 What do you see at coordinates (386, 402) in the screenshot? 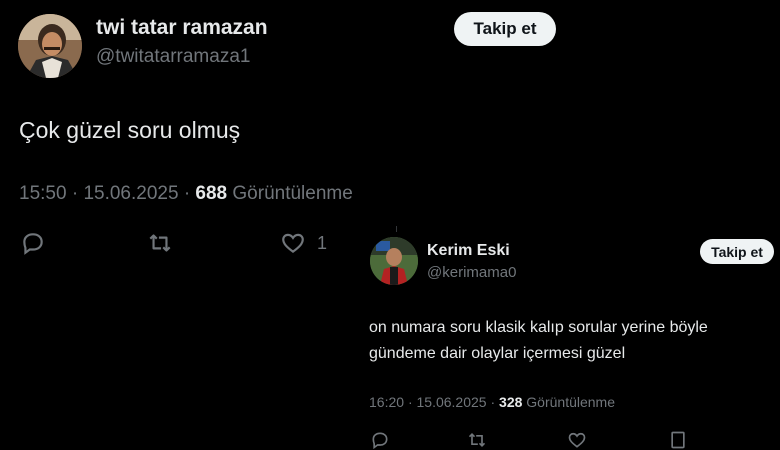
I see `reply-time: 16:20` at bounding box center [386, 402].